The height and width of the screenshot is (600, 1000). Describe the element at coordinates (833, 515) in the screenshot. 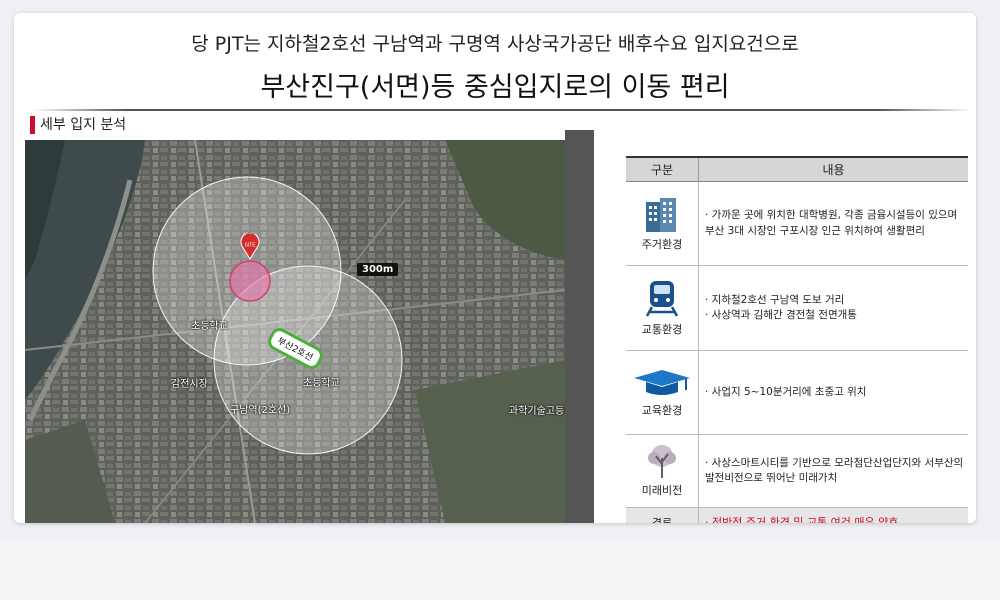

I see `conclusion-content: · 전반적 주거 환경 및 교통 여건 매우 양호` at that location.